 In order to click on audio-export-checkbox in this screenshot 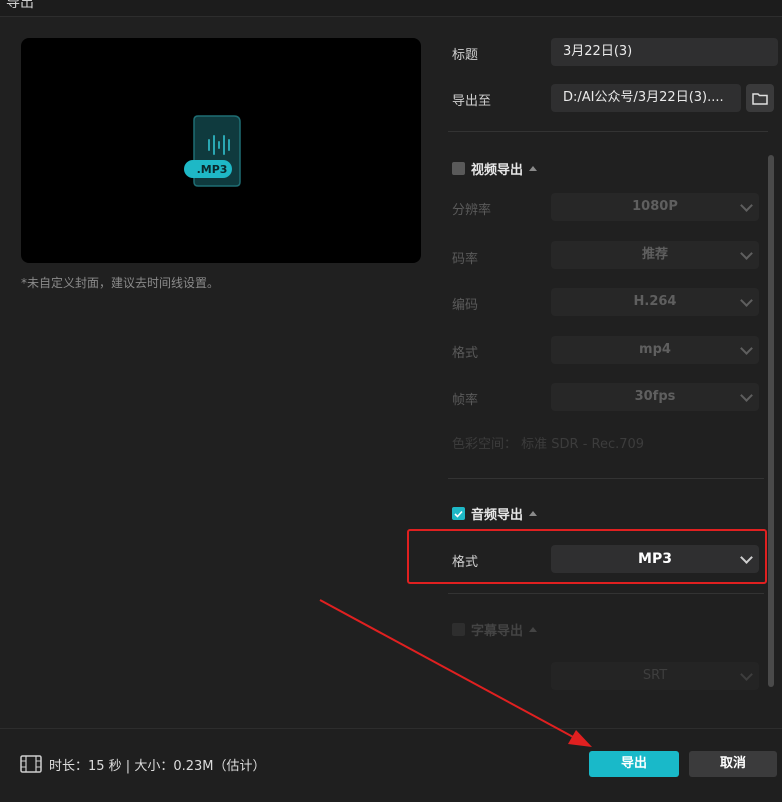, I will do `click(458, 513)`.